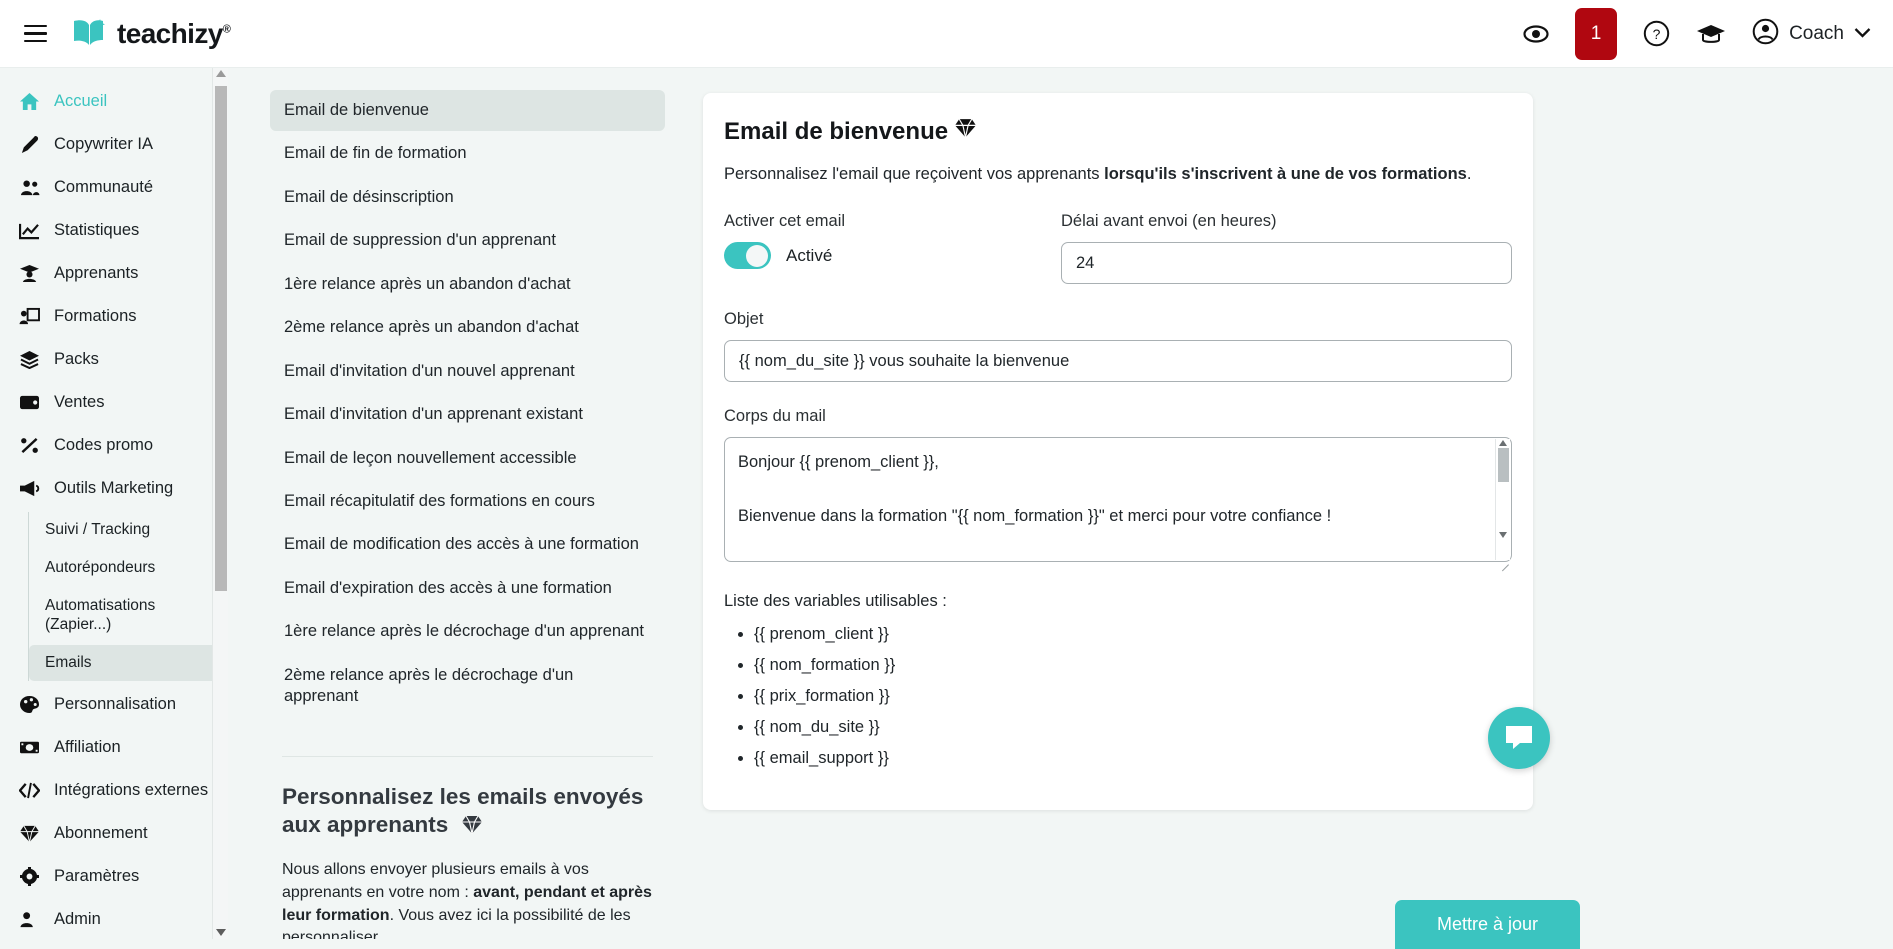 This screenshot has height=949, width=1893. Describe the element at coordinates (1286, 263) in the screenshot. I see `delay-input` at that location.